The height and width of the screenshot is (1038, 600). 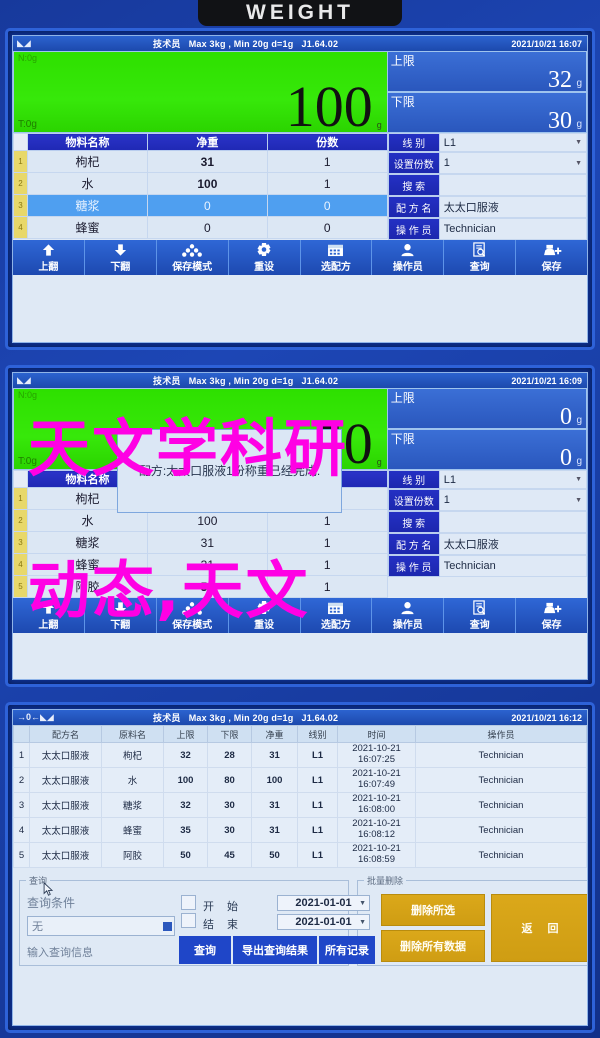 I want to click on material-table-1: 物料名称 净重 份数 1 枸杞 31 1 2 水 100 1 3 糖浆 0 0 4 蜂蜜 0 0, so click(x=200, y=186).